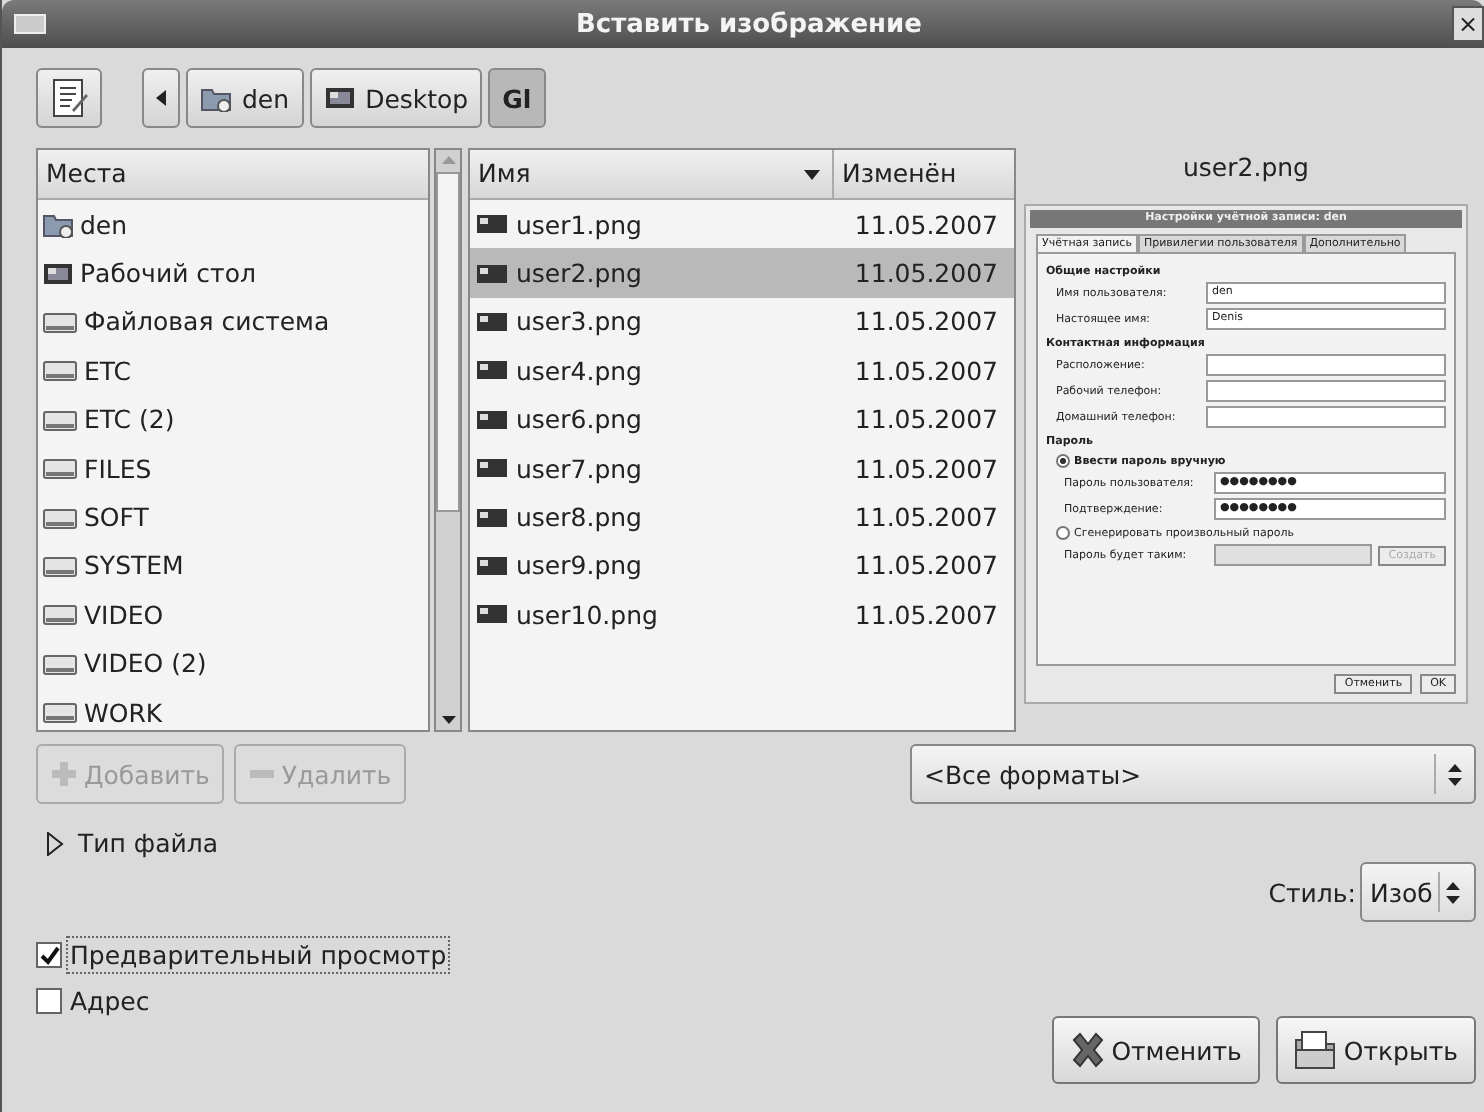 This screenshot has height=1112, width=1484. What do you see at coordinates (104, 224) in the screenshot?
I see `place-item: den` at bounding box center [104, 224].